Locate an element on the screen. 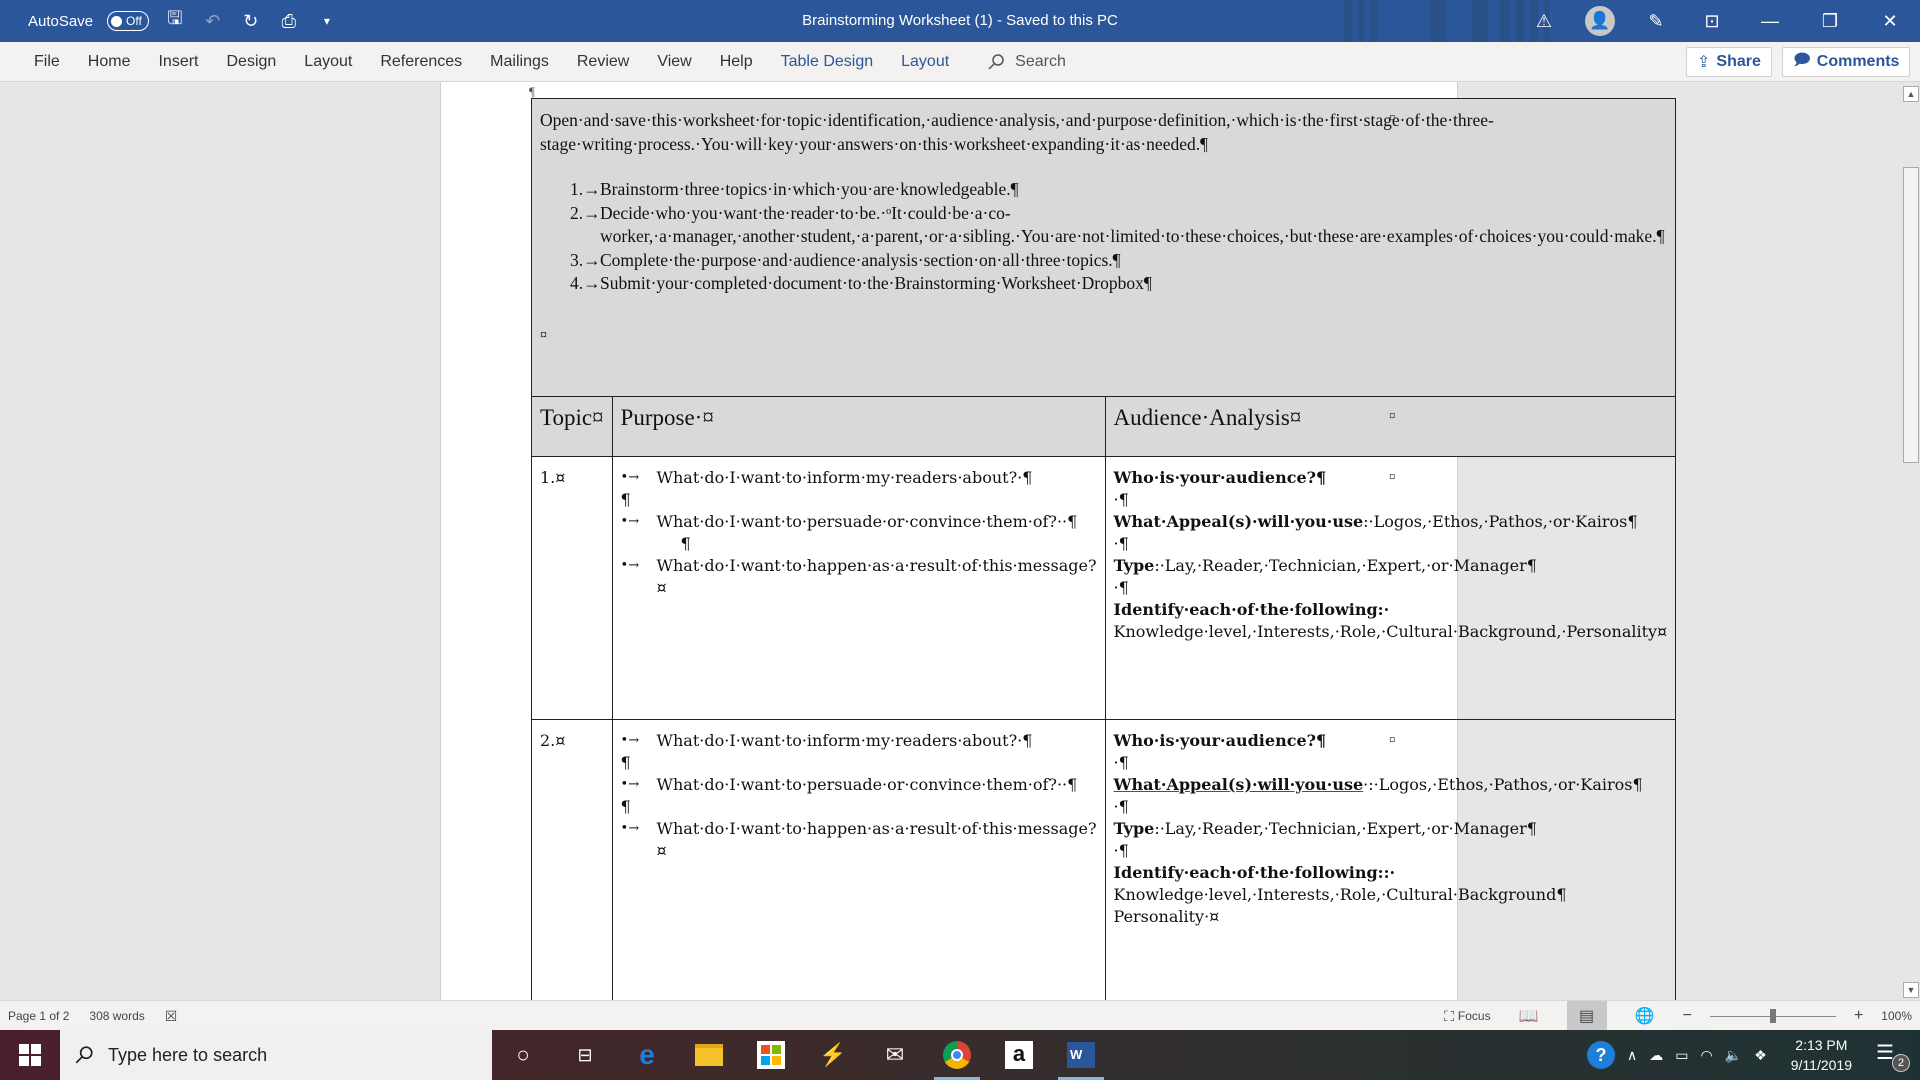 The height and width of the screenshot is (1080, 1920). battery-icon: ▭ is located at coordinates (1681, 1055).